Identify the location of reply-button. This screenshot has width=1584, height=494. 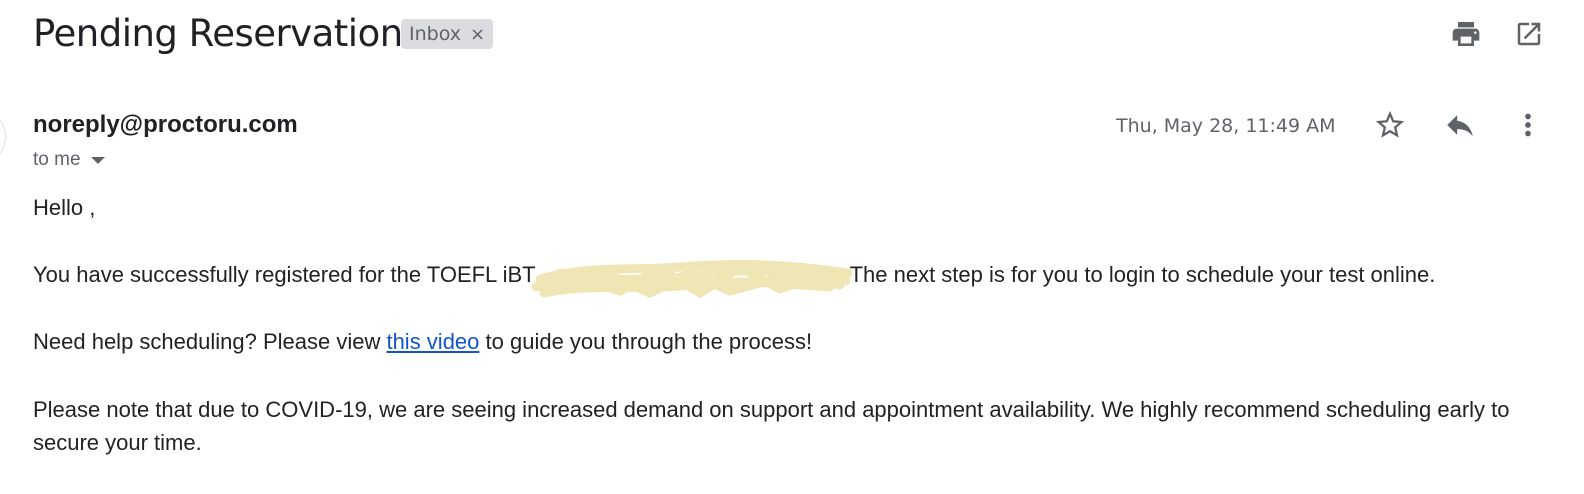
(1460, 125).